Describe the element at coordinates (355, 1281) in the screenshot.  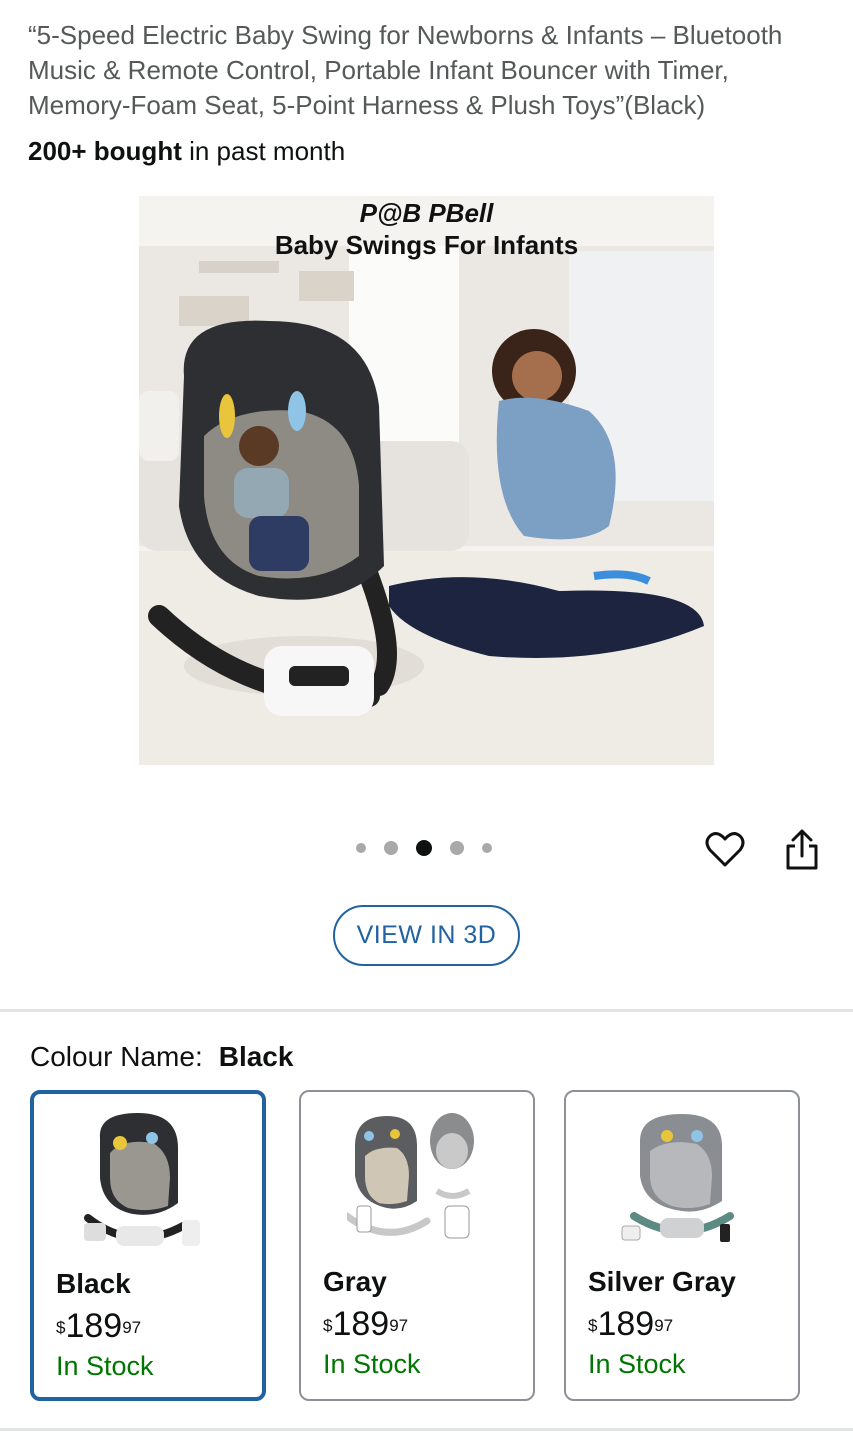
I see `colour-option-name: Gray` at that location.